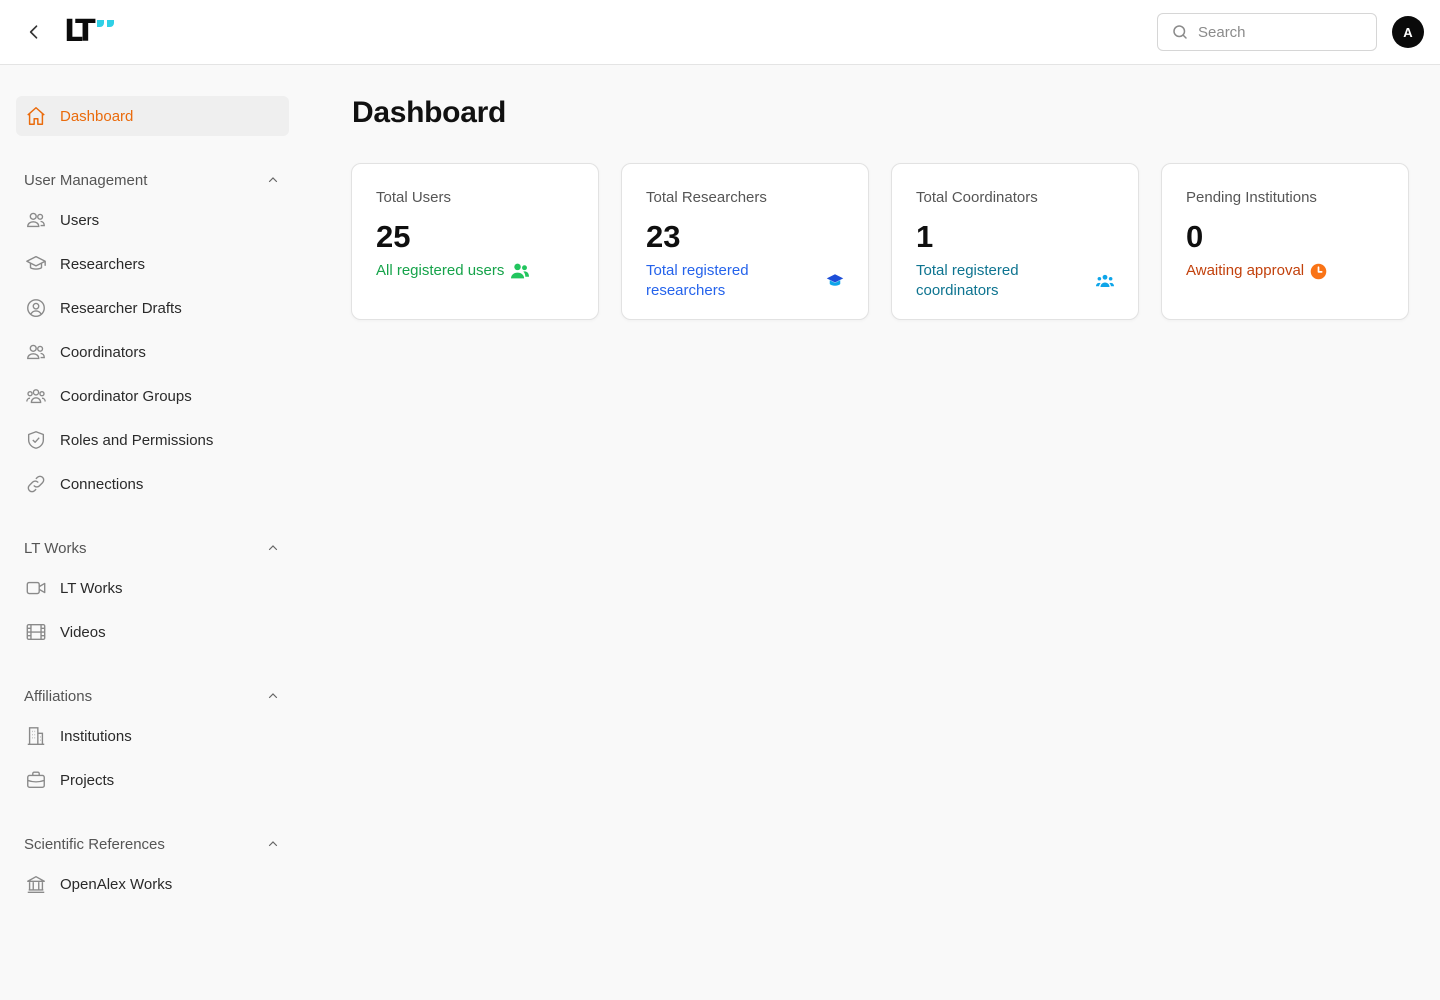 Image resolution: width=1440 pixels, height=1000 pixels. I want to click on sidebar-item-label: Coordinator Groups, so click(126, 396).